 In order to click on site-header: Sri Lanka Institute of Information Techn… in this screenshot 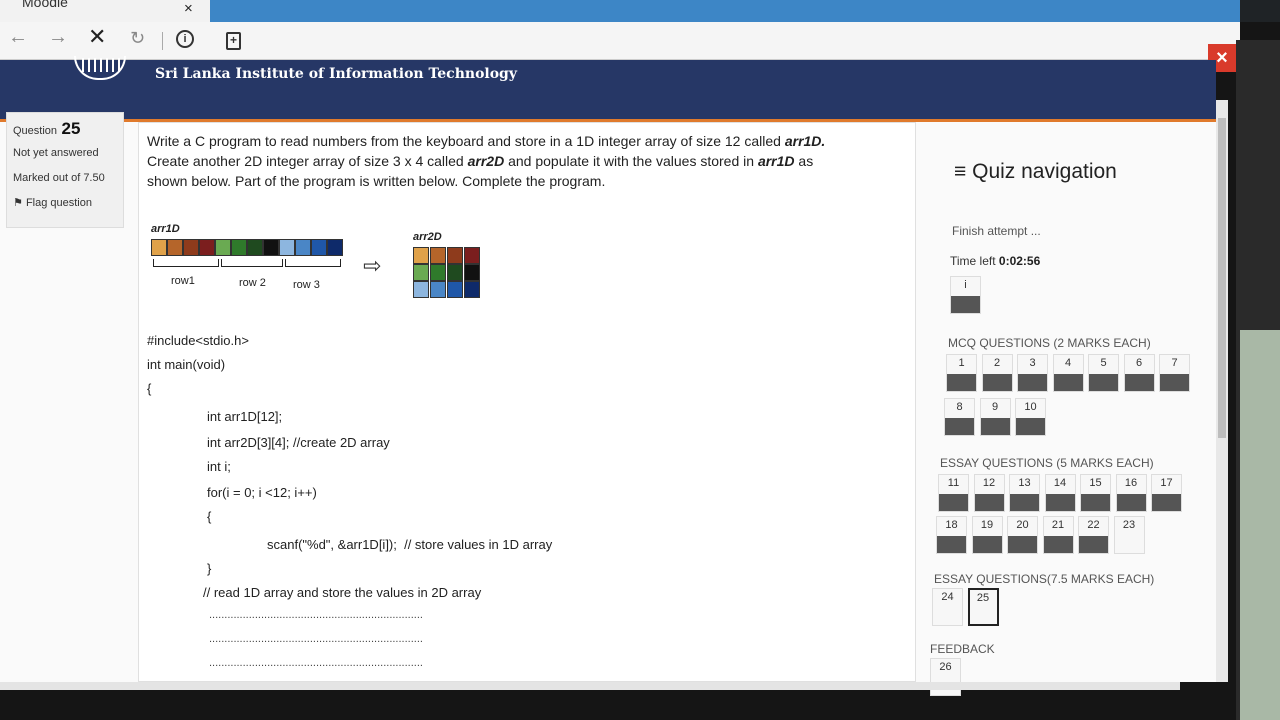, I will do `click(608, 89)`.